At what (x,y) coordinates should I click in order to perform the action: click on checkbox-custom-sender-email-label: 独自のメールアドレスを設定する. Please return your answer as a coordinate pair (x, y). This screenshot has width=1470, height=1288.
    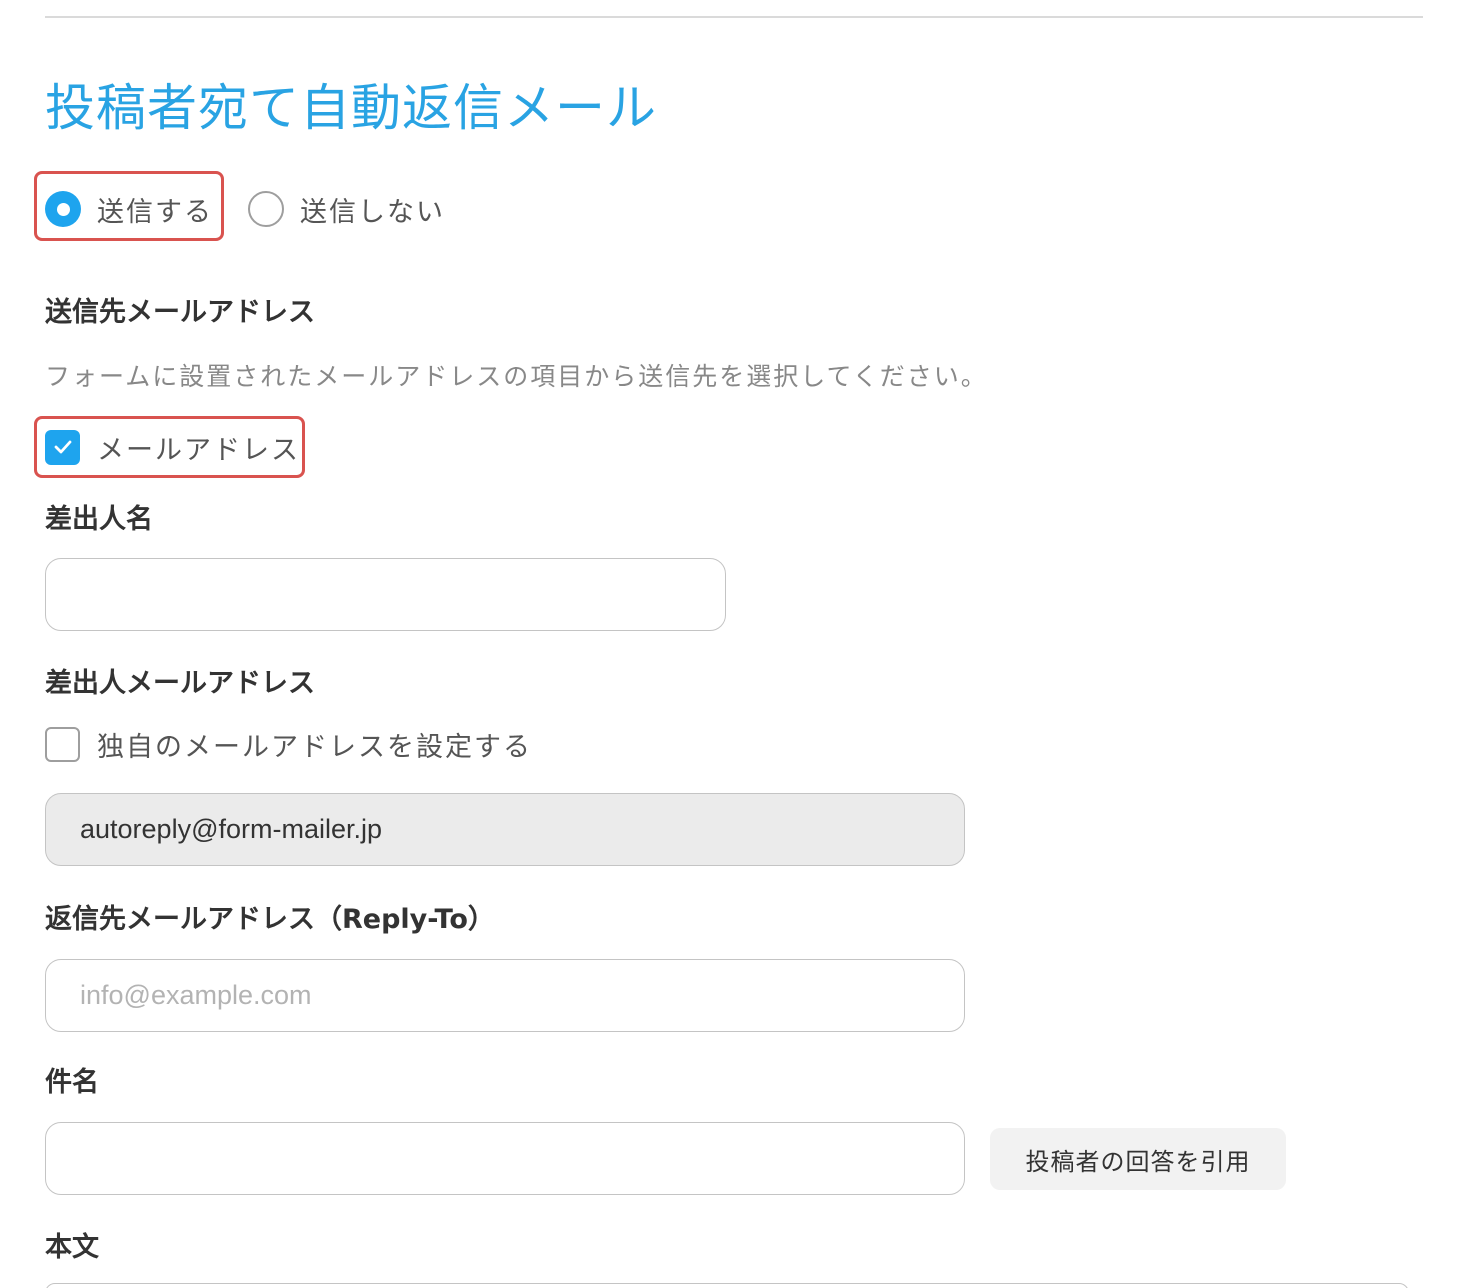
    Looking at the image, I should click on (314, 747).